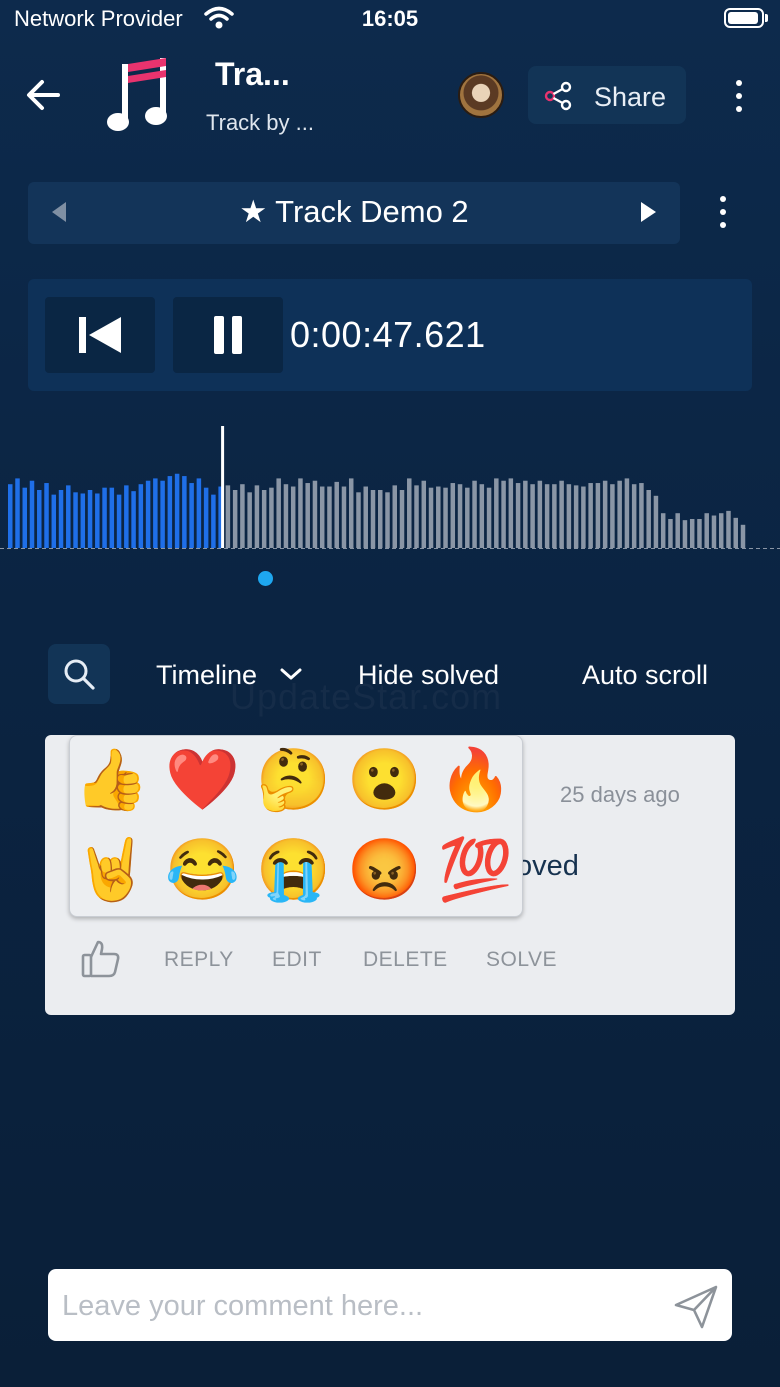 The height and width of the screenshot is (1387, 780). I want to click on send-icon, so click(696, 1309).